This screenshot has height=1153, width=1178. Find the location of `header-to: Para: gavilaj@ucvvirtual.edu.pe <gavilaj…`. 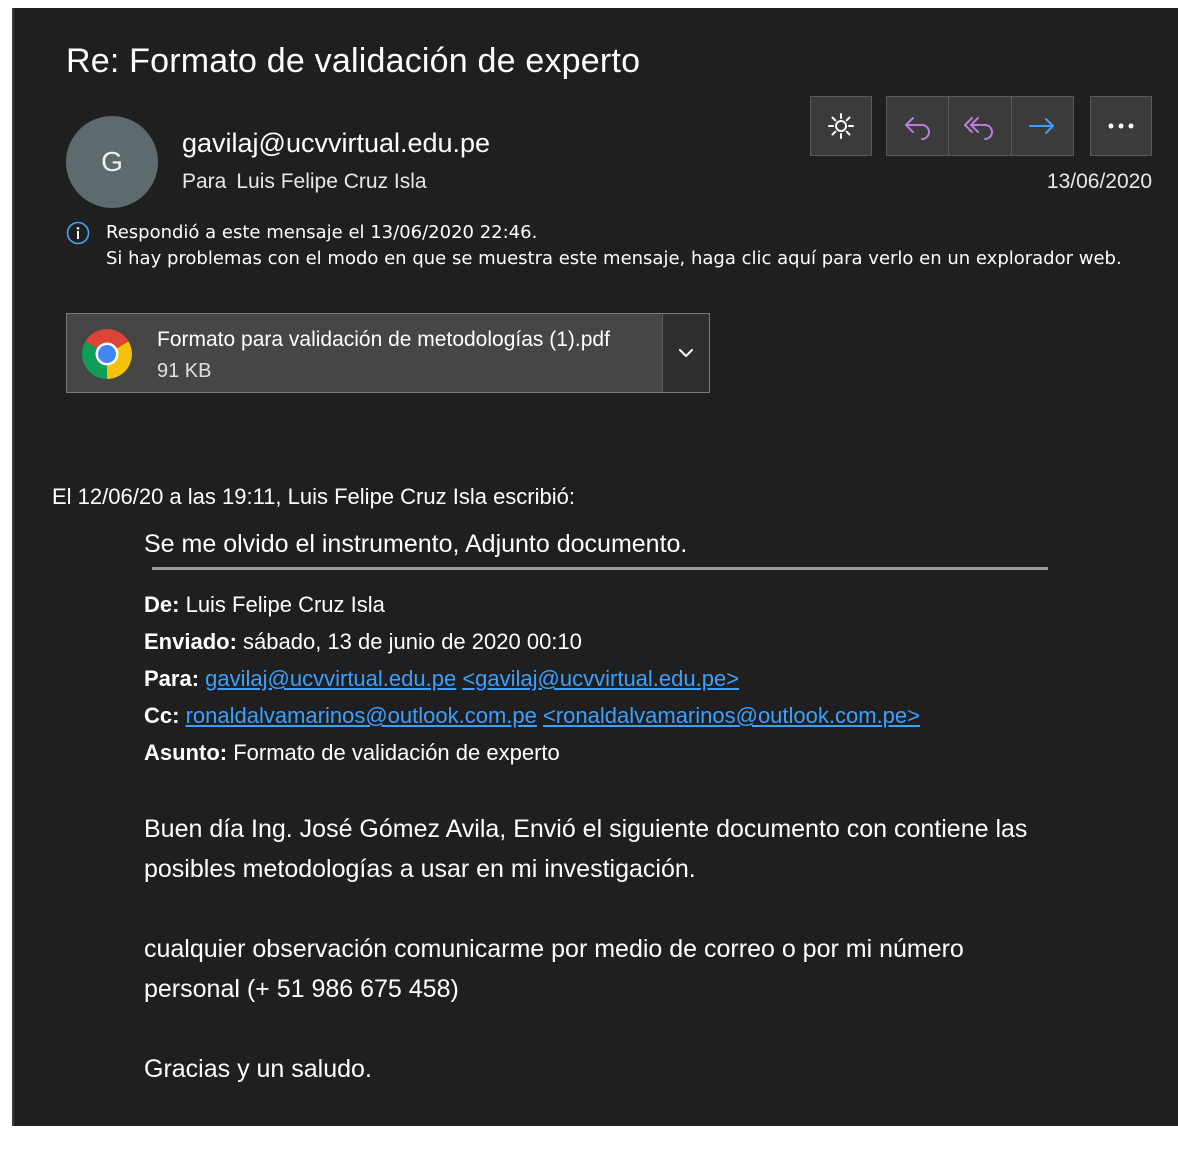

header-to: Para: gavilaj@ucvvirtual.edu.pe <gavilaj… is located at coordinates (649, 678).